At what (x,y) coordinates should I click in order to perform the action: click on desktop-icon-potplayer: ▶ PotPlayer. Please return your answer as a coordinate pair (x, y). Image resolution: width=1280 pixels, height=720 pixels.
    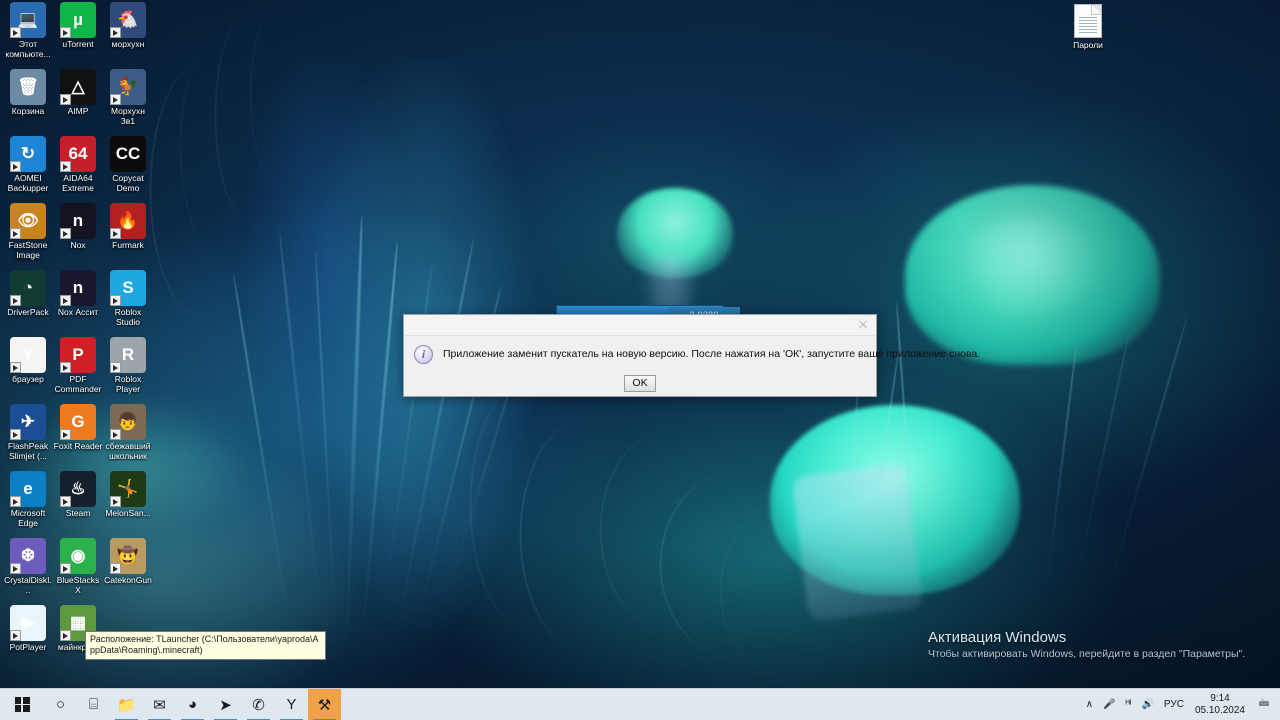
    Looking at the image, I should click on (28, 629).